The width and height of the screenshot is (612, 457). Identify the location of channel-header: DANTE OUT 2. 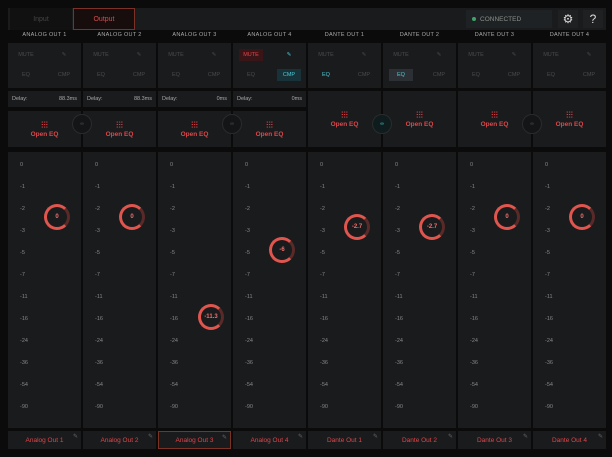
(419, 35).